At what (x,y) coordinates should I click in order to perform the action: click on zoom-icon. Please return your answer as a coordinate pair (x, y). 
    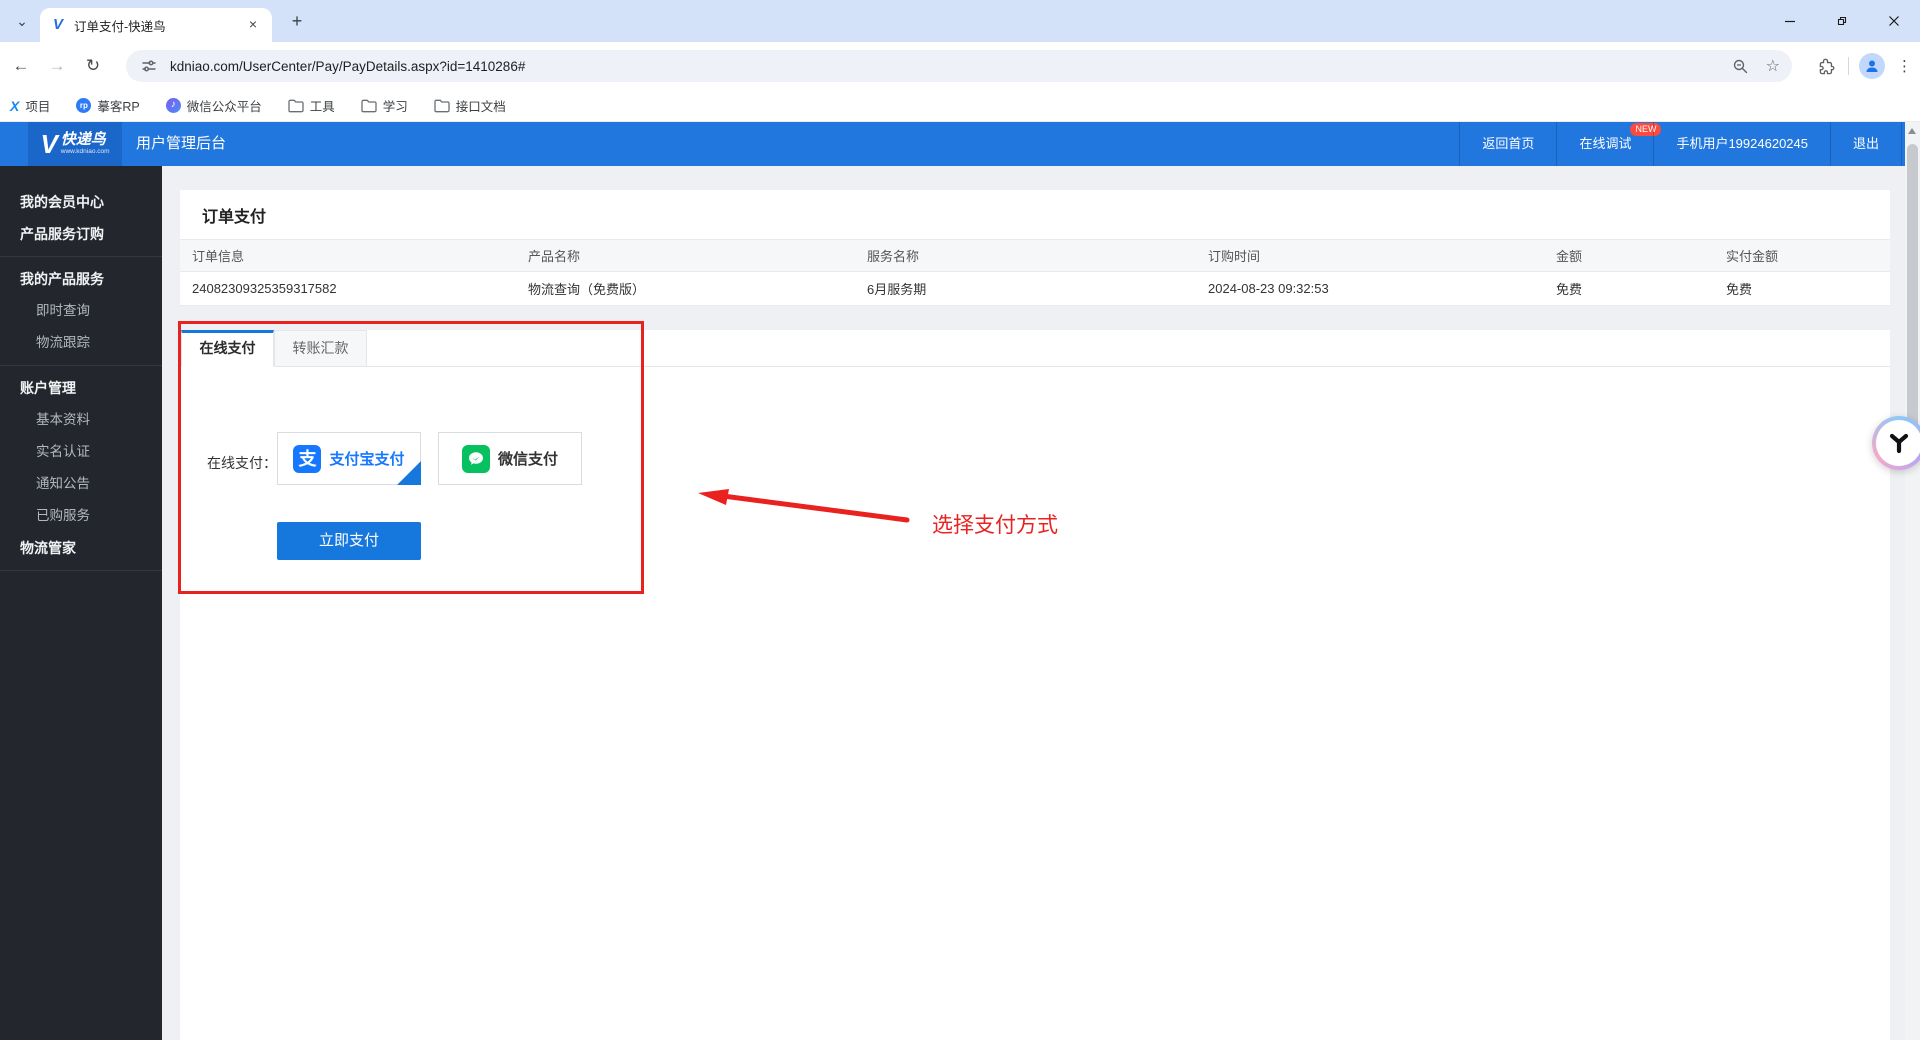
    Looking at the image, I should click on (1741, 66).